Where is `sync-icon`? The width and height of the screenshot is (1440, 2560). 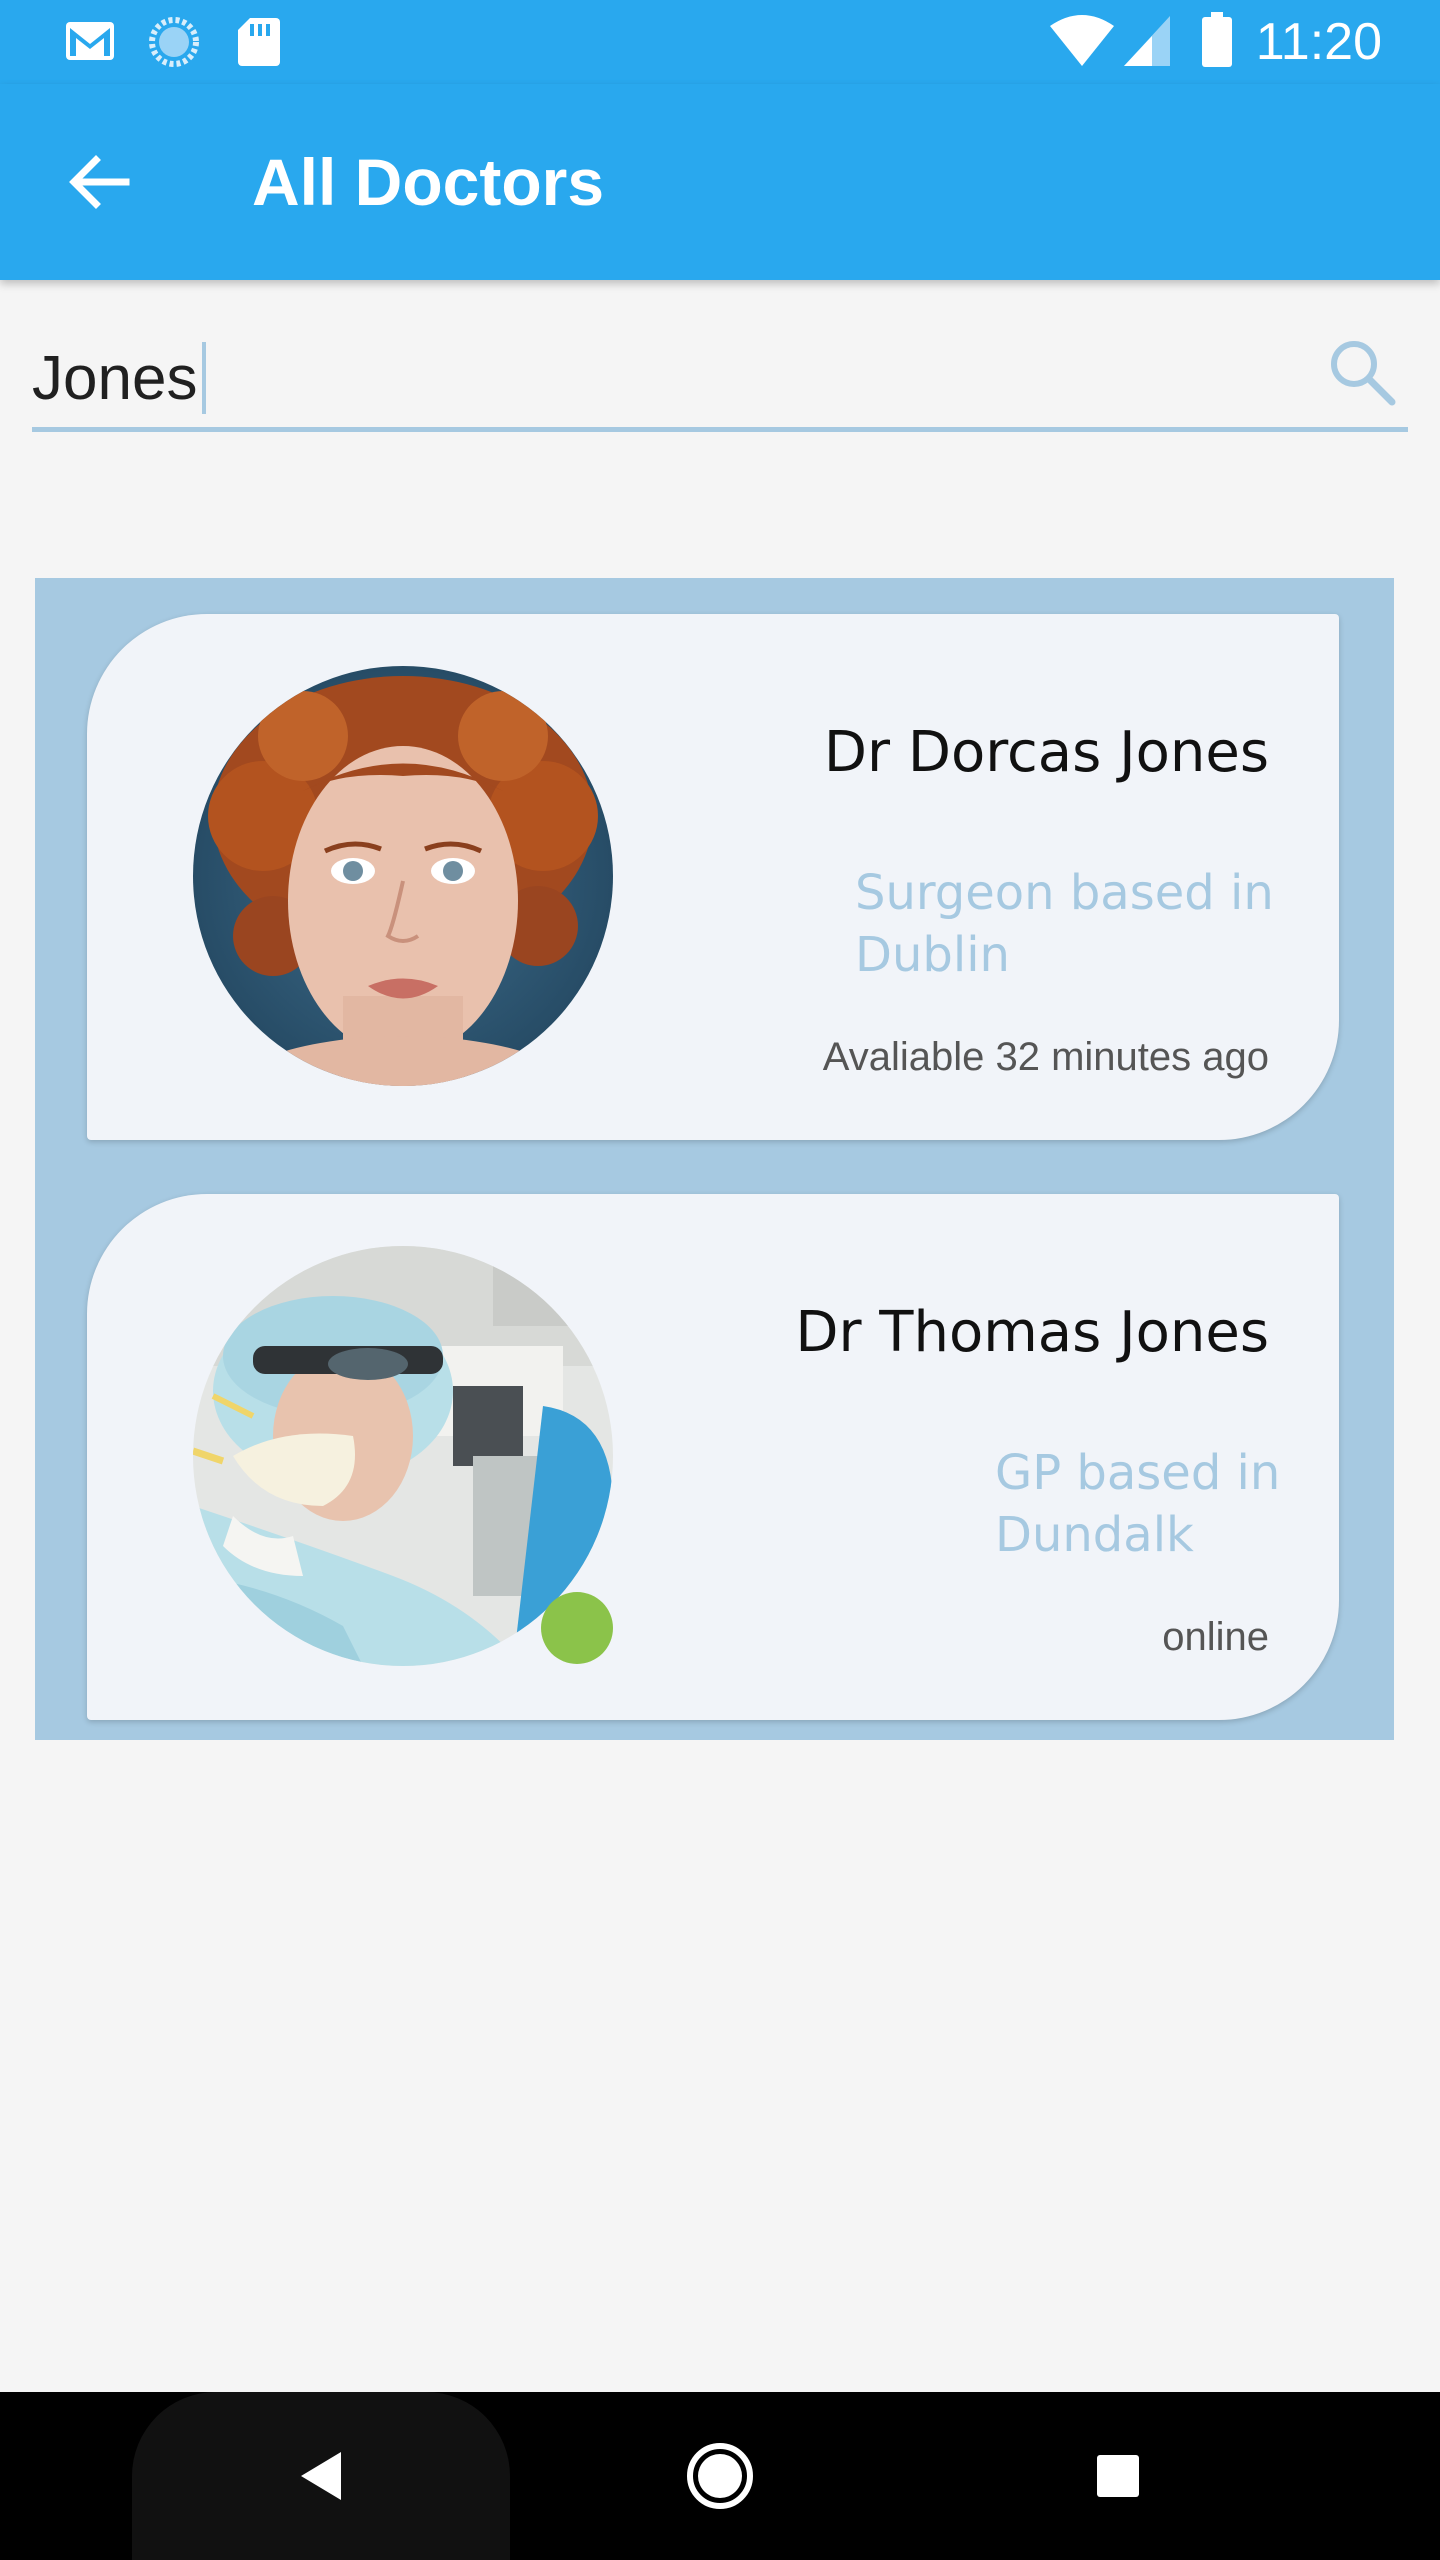 sync-icon is located at coordinates (174, 44).